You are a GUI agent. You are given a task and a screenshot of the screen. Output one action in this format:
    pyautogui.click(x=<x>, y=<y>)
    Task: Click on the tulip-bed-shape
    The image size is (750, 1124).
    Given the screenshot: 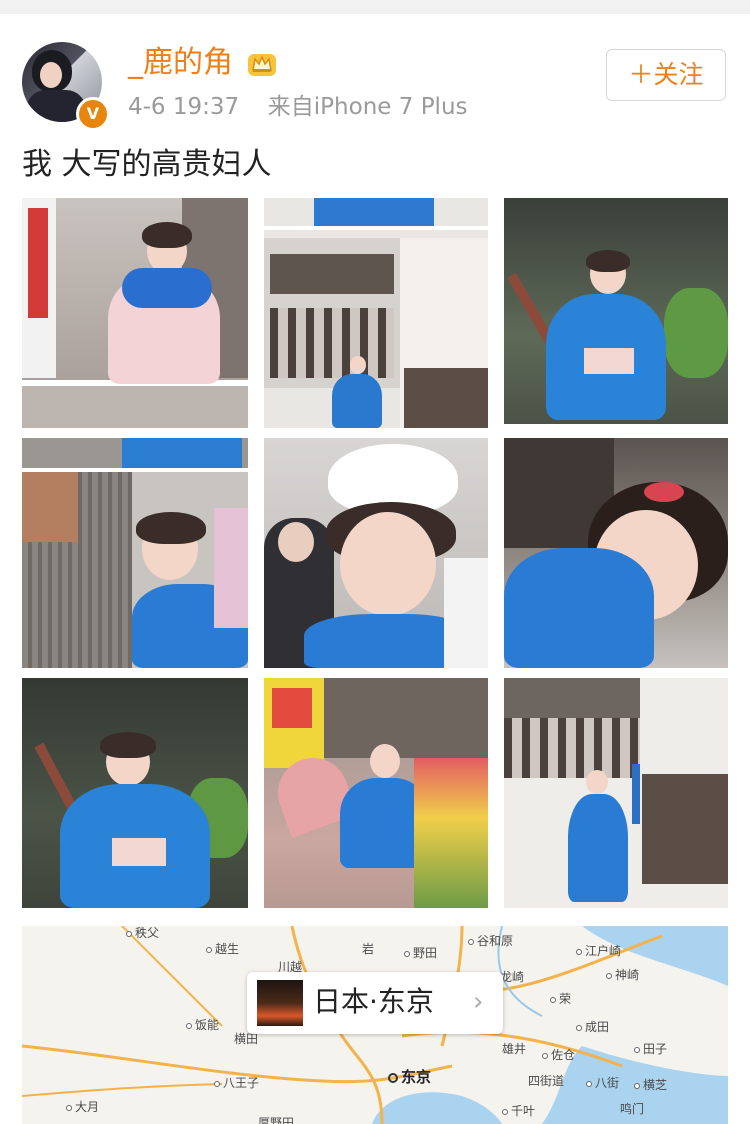 What is the action you would take?
    pyautogui.click(x=451, y=833)
    